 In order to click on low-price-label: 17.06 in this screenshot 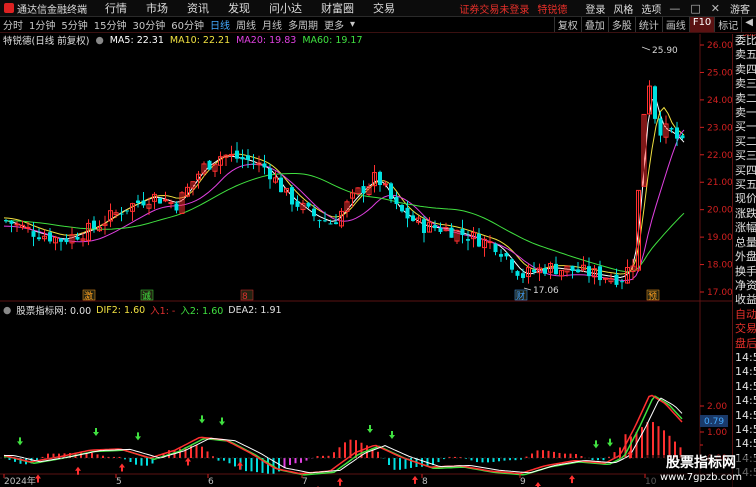, I will do `click(546, 291)`.